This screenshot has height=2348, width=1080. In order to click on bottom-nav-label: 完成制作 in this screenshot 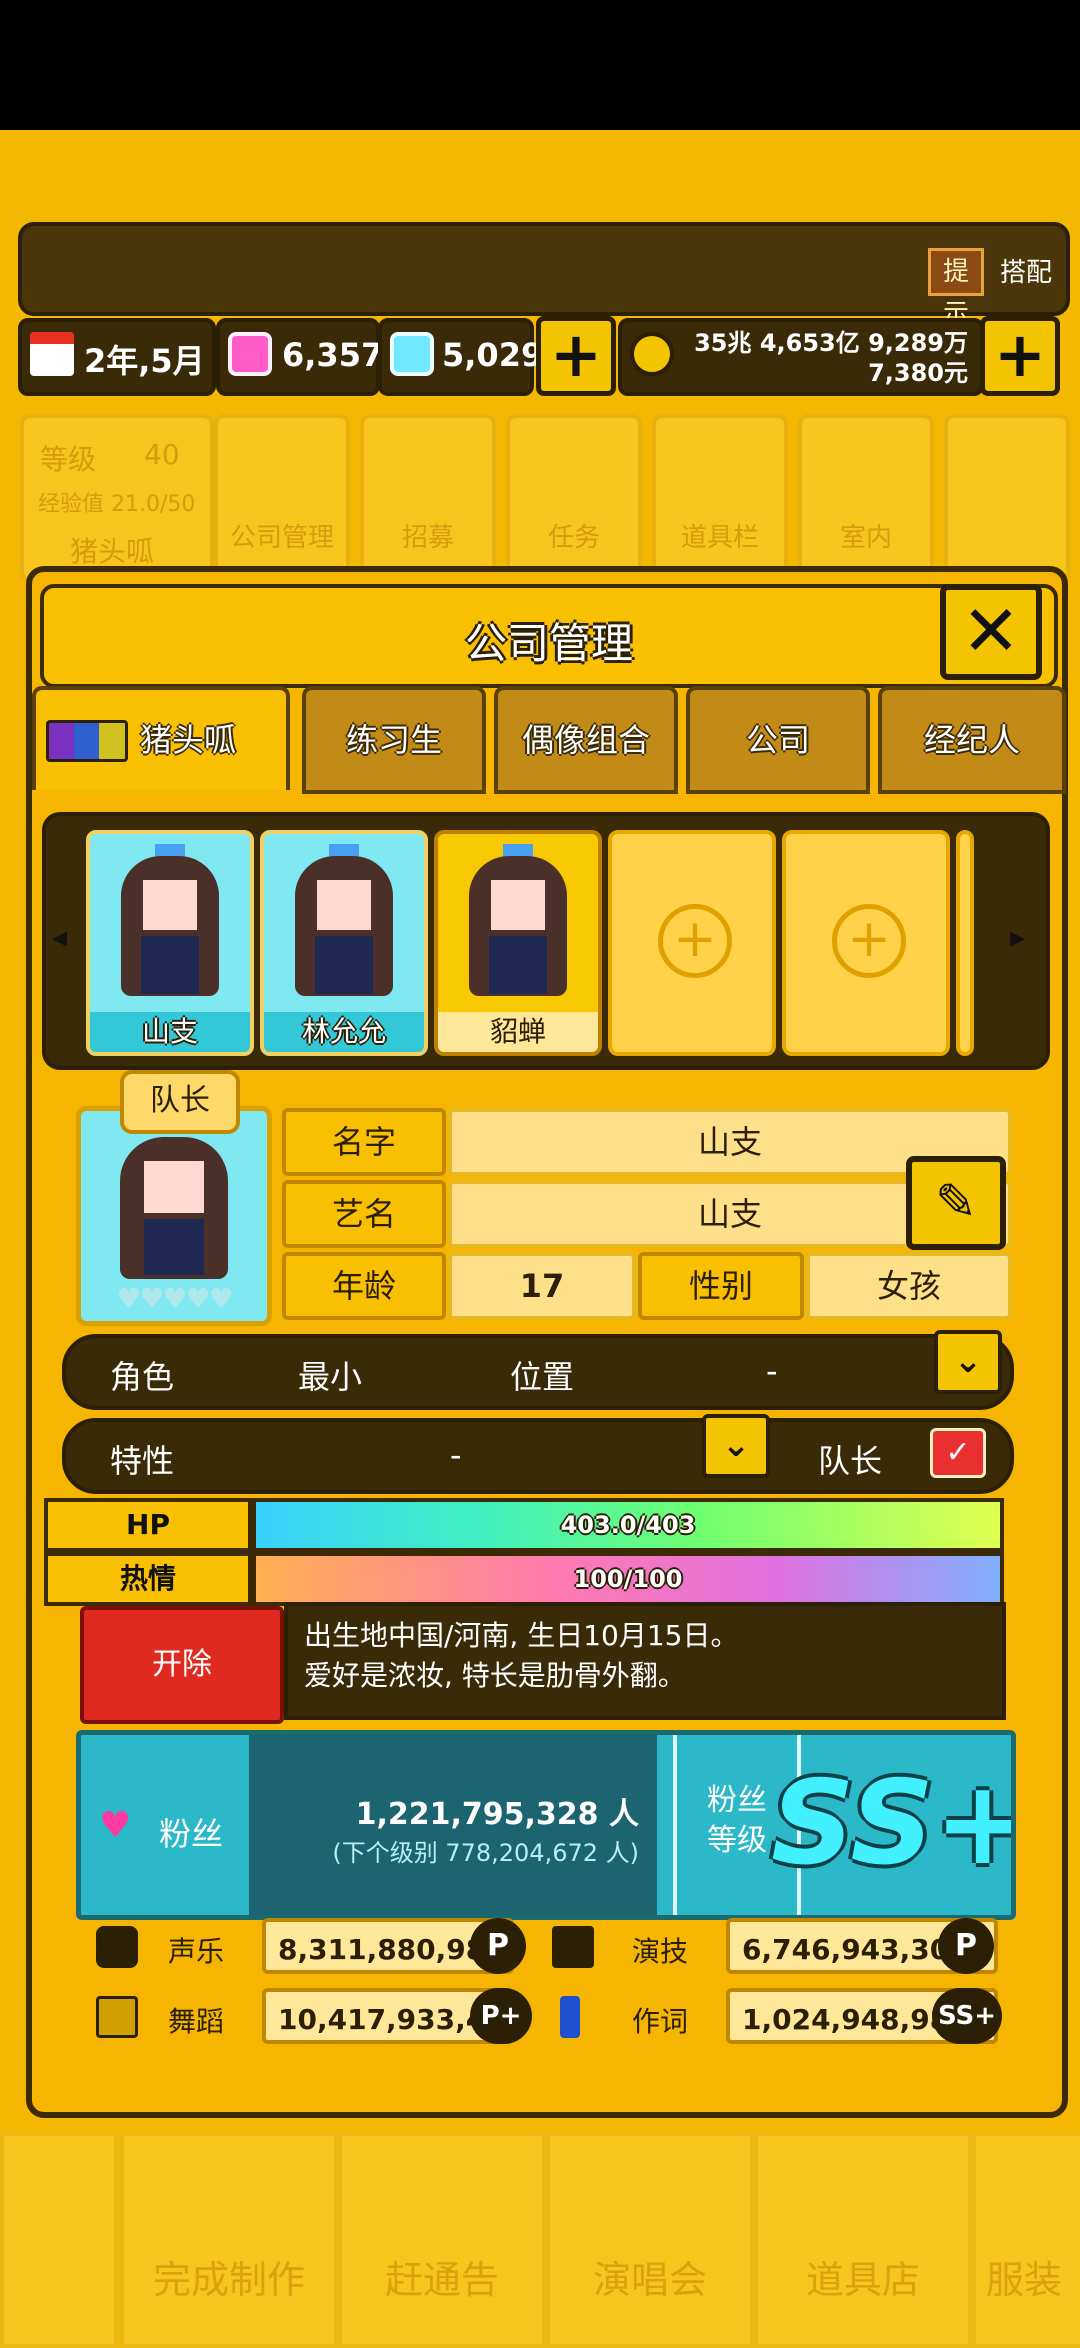, I will do `click(228, 2280)`.